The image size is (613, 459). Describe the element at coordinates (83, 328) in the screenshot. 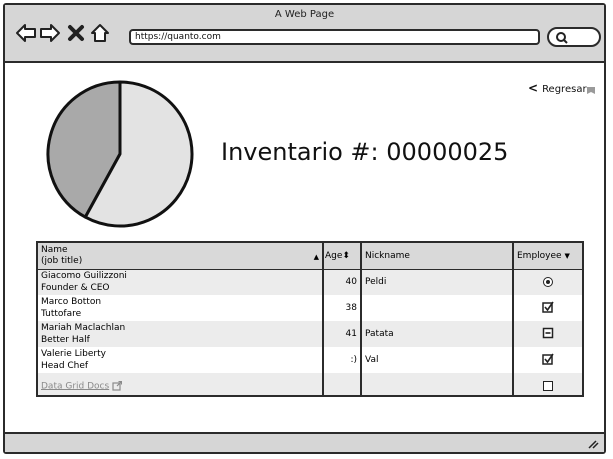

I see `employee-name: Mariah Maclachlan` at that location.